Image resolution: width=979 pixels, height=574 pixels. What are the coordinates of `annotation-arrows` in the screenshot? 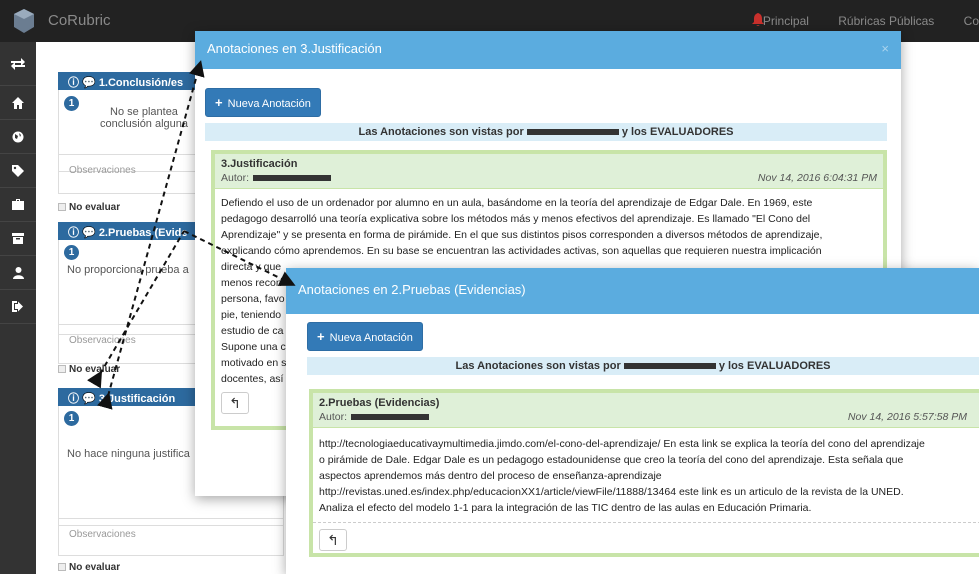 It's located at (191, 235).